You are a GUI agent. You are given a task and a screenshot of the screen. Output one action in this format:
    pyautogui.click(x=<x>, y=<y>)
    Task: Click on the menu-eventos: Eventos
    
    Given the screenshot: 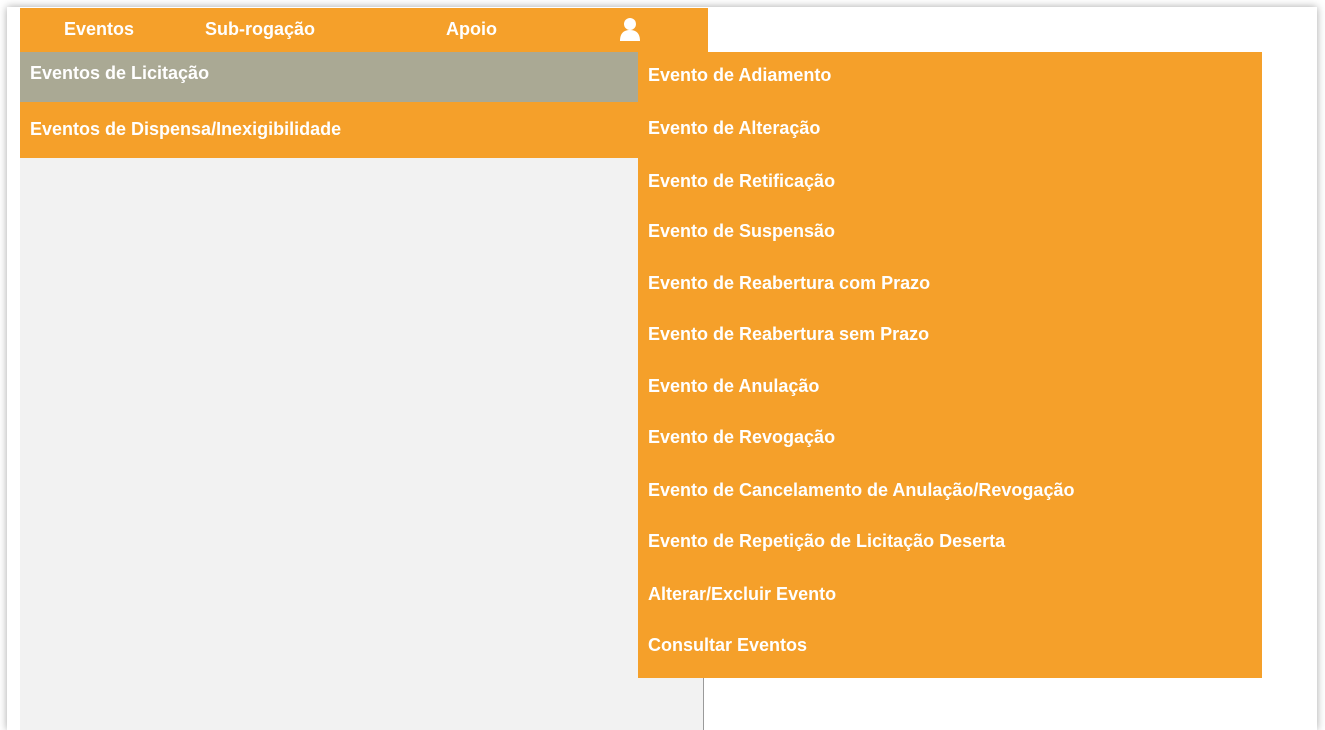 What is the action you would take?
    pyautogui.click(x=99, y=29)
    